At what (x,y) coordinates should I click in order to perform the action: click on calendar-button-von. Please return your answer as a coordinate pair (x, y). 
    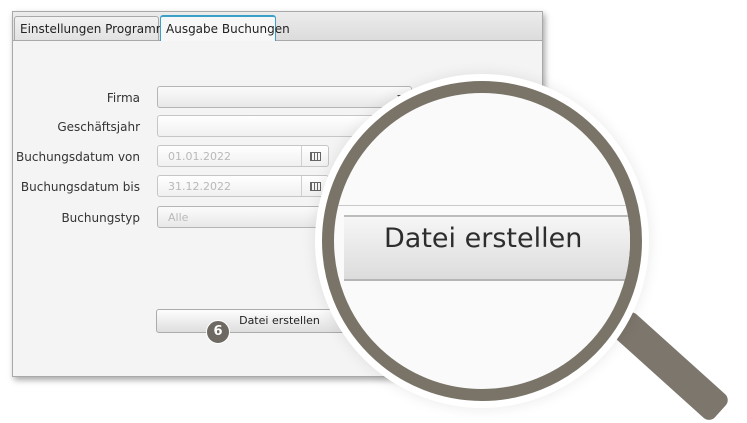
    Looking at the image, I should click on (314, 156).